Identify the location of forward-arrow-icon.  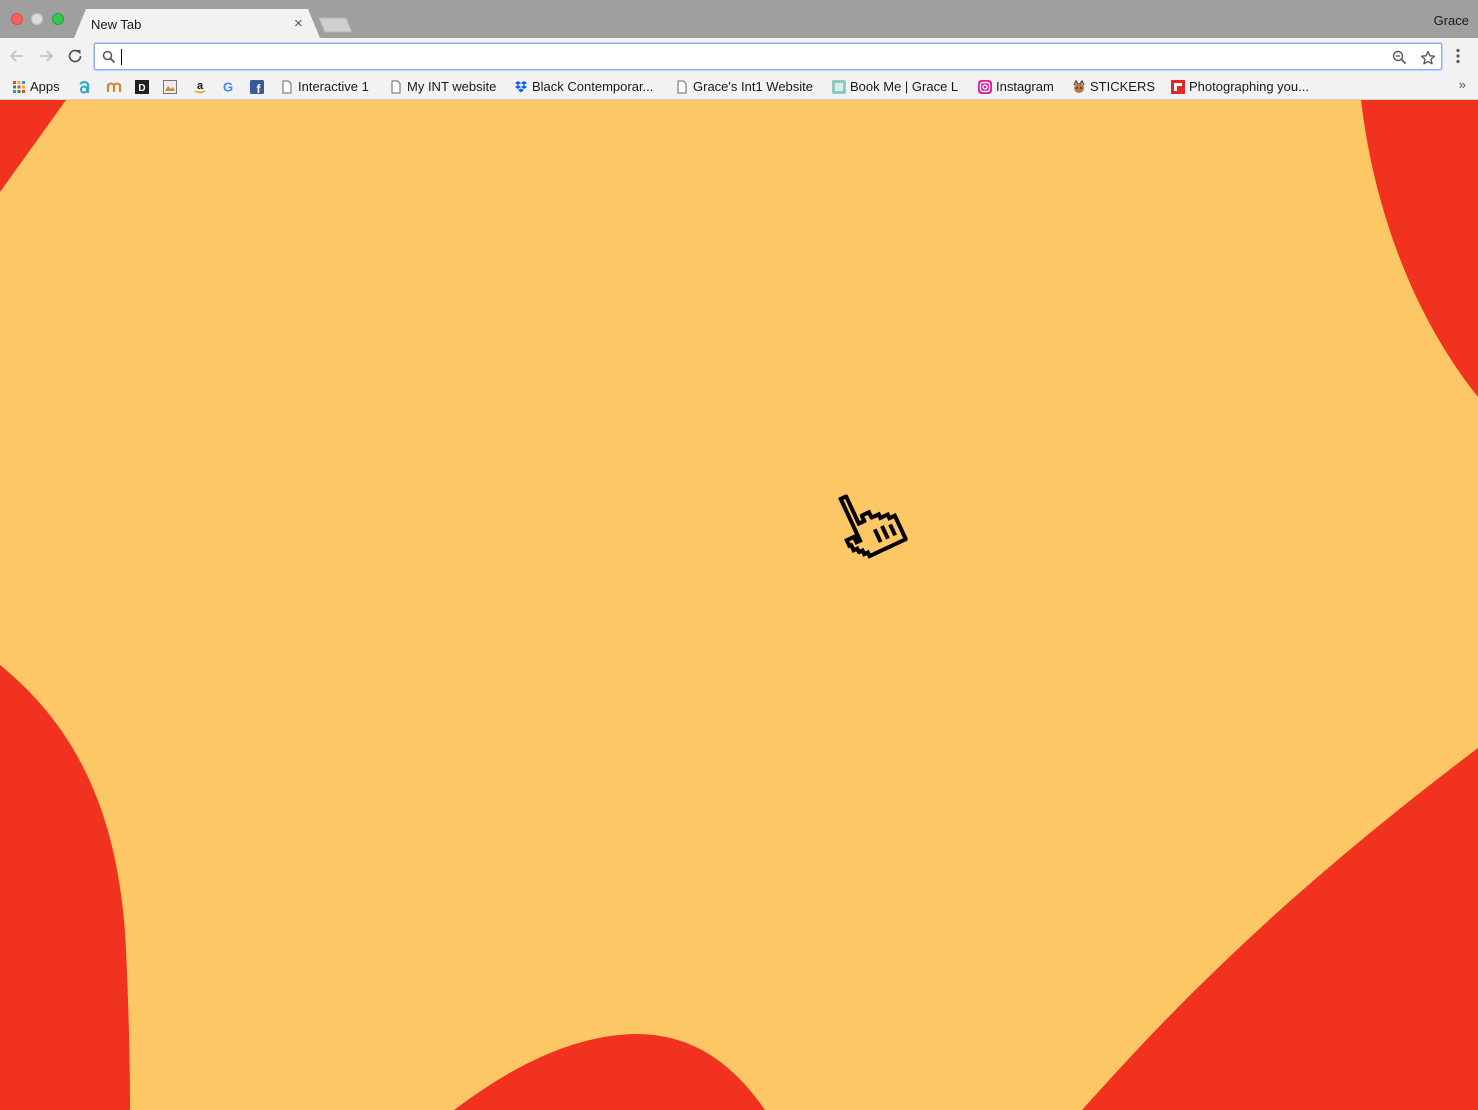
(46, 56).